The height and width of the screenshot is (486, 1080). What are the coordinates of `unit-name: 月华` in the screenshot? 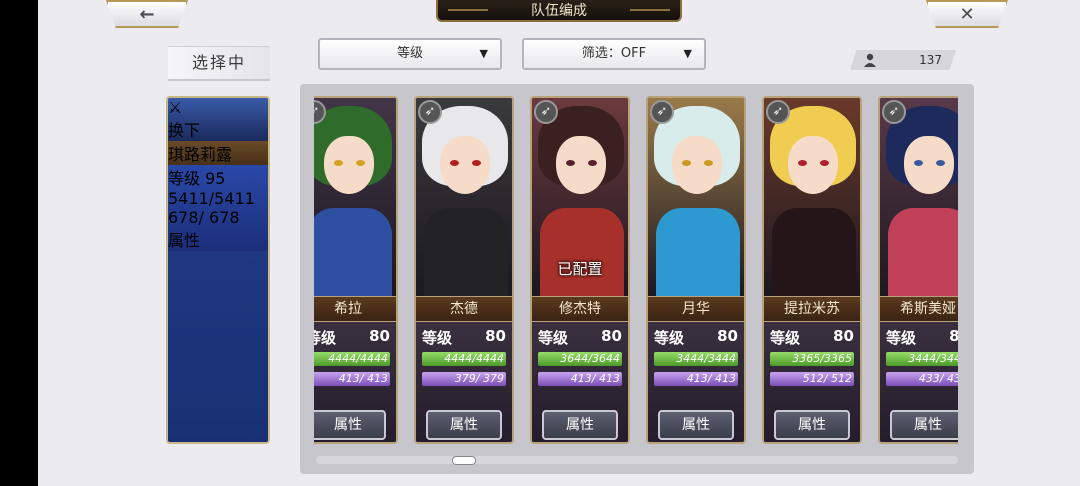 It's located at (696, 309).